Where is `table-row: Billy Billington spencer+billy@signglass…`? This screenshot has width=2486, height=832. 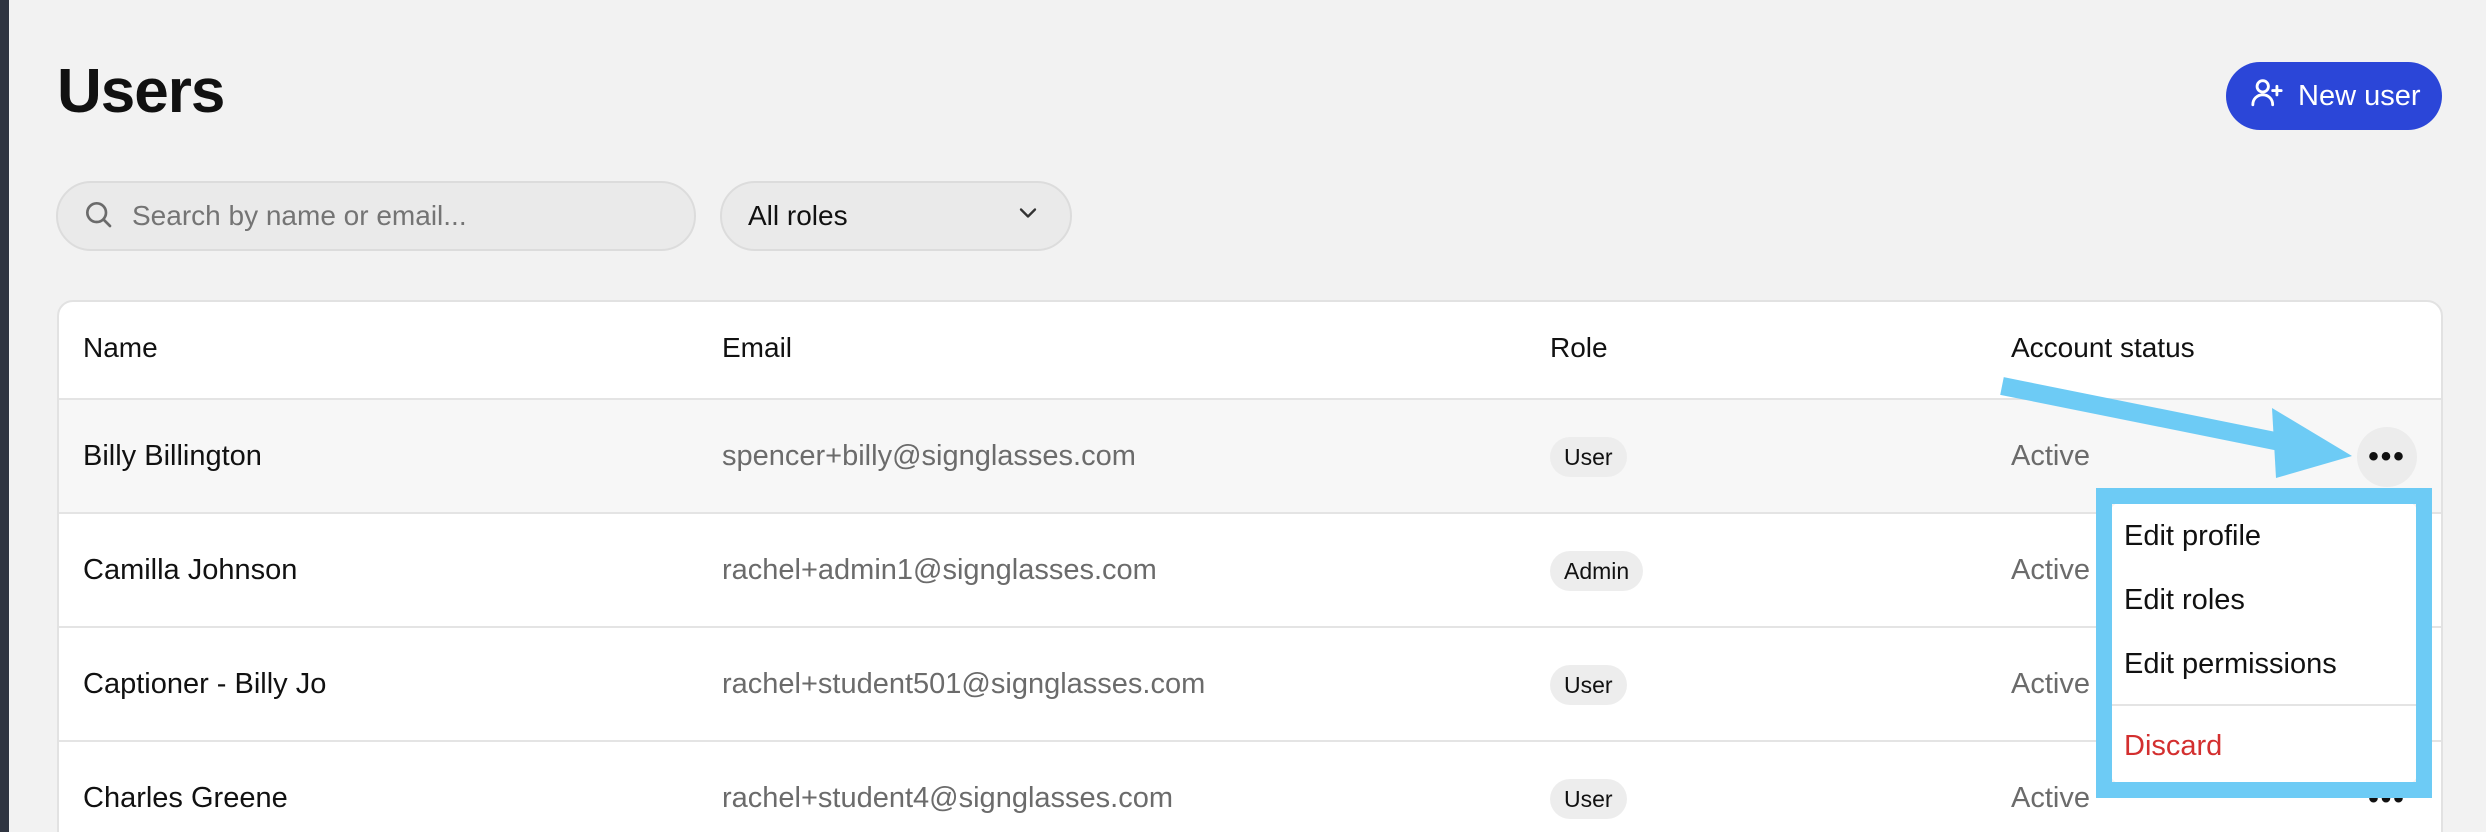
table-row: Billy Billington spencer+billy@signglass… is located at coordinates (1250, 457).